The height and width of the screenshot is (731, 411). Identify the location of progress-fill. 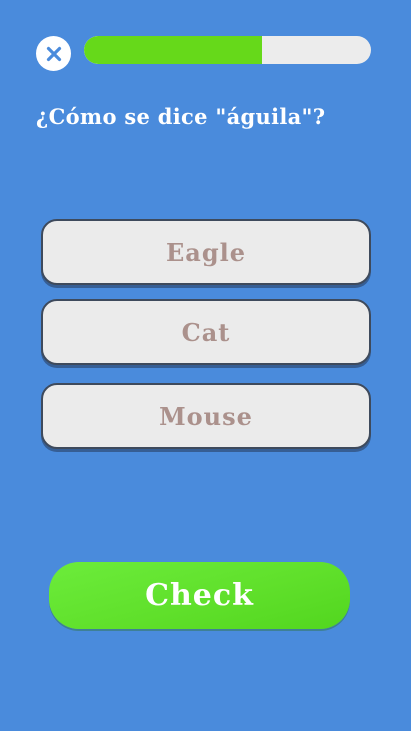
(173, 50).